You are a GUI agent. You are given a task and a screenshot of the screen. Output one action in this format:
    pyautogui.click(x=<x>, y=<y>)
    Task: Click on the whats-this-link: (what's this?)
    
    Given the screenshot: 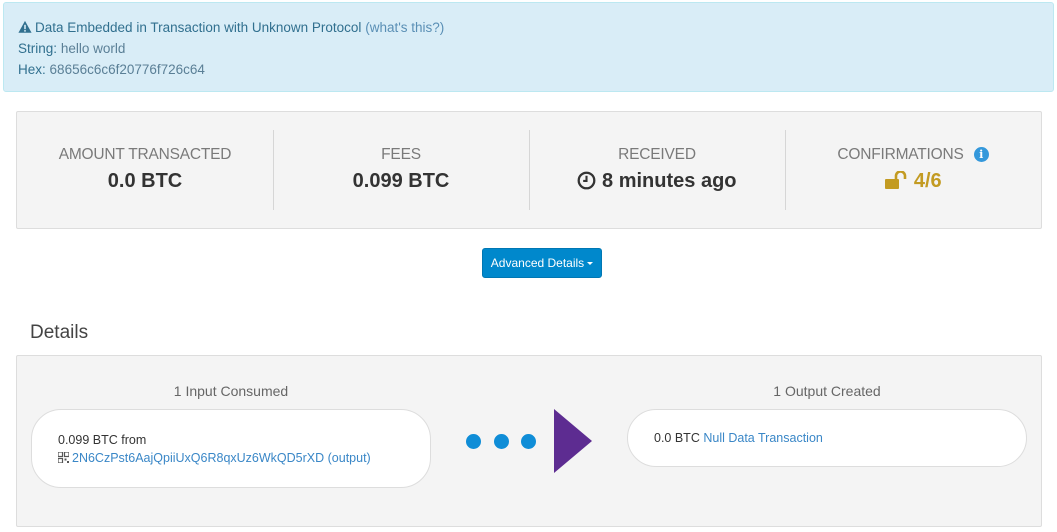 What is the action you would take?
    pyautogui.click(x=404, y=27)
    